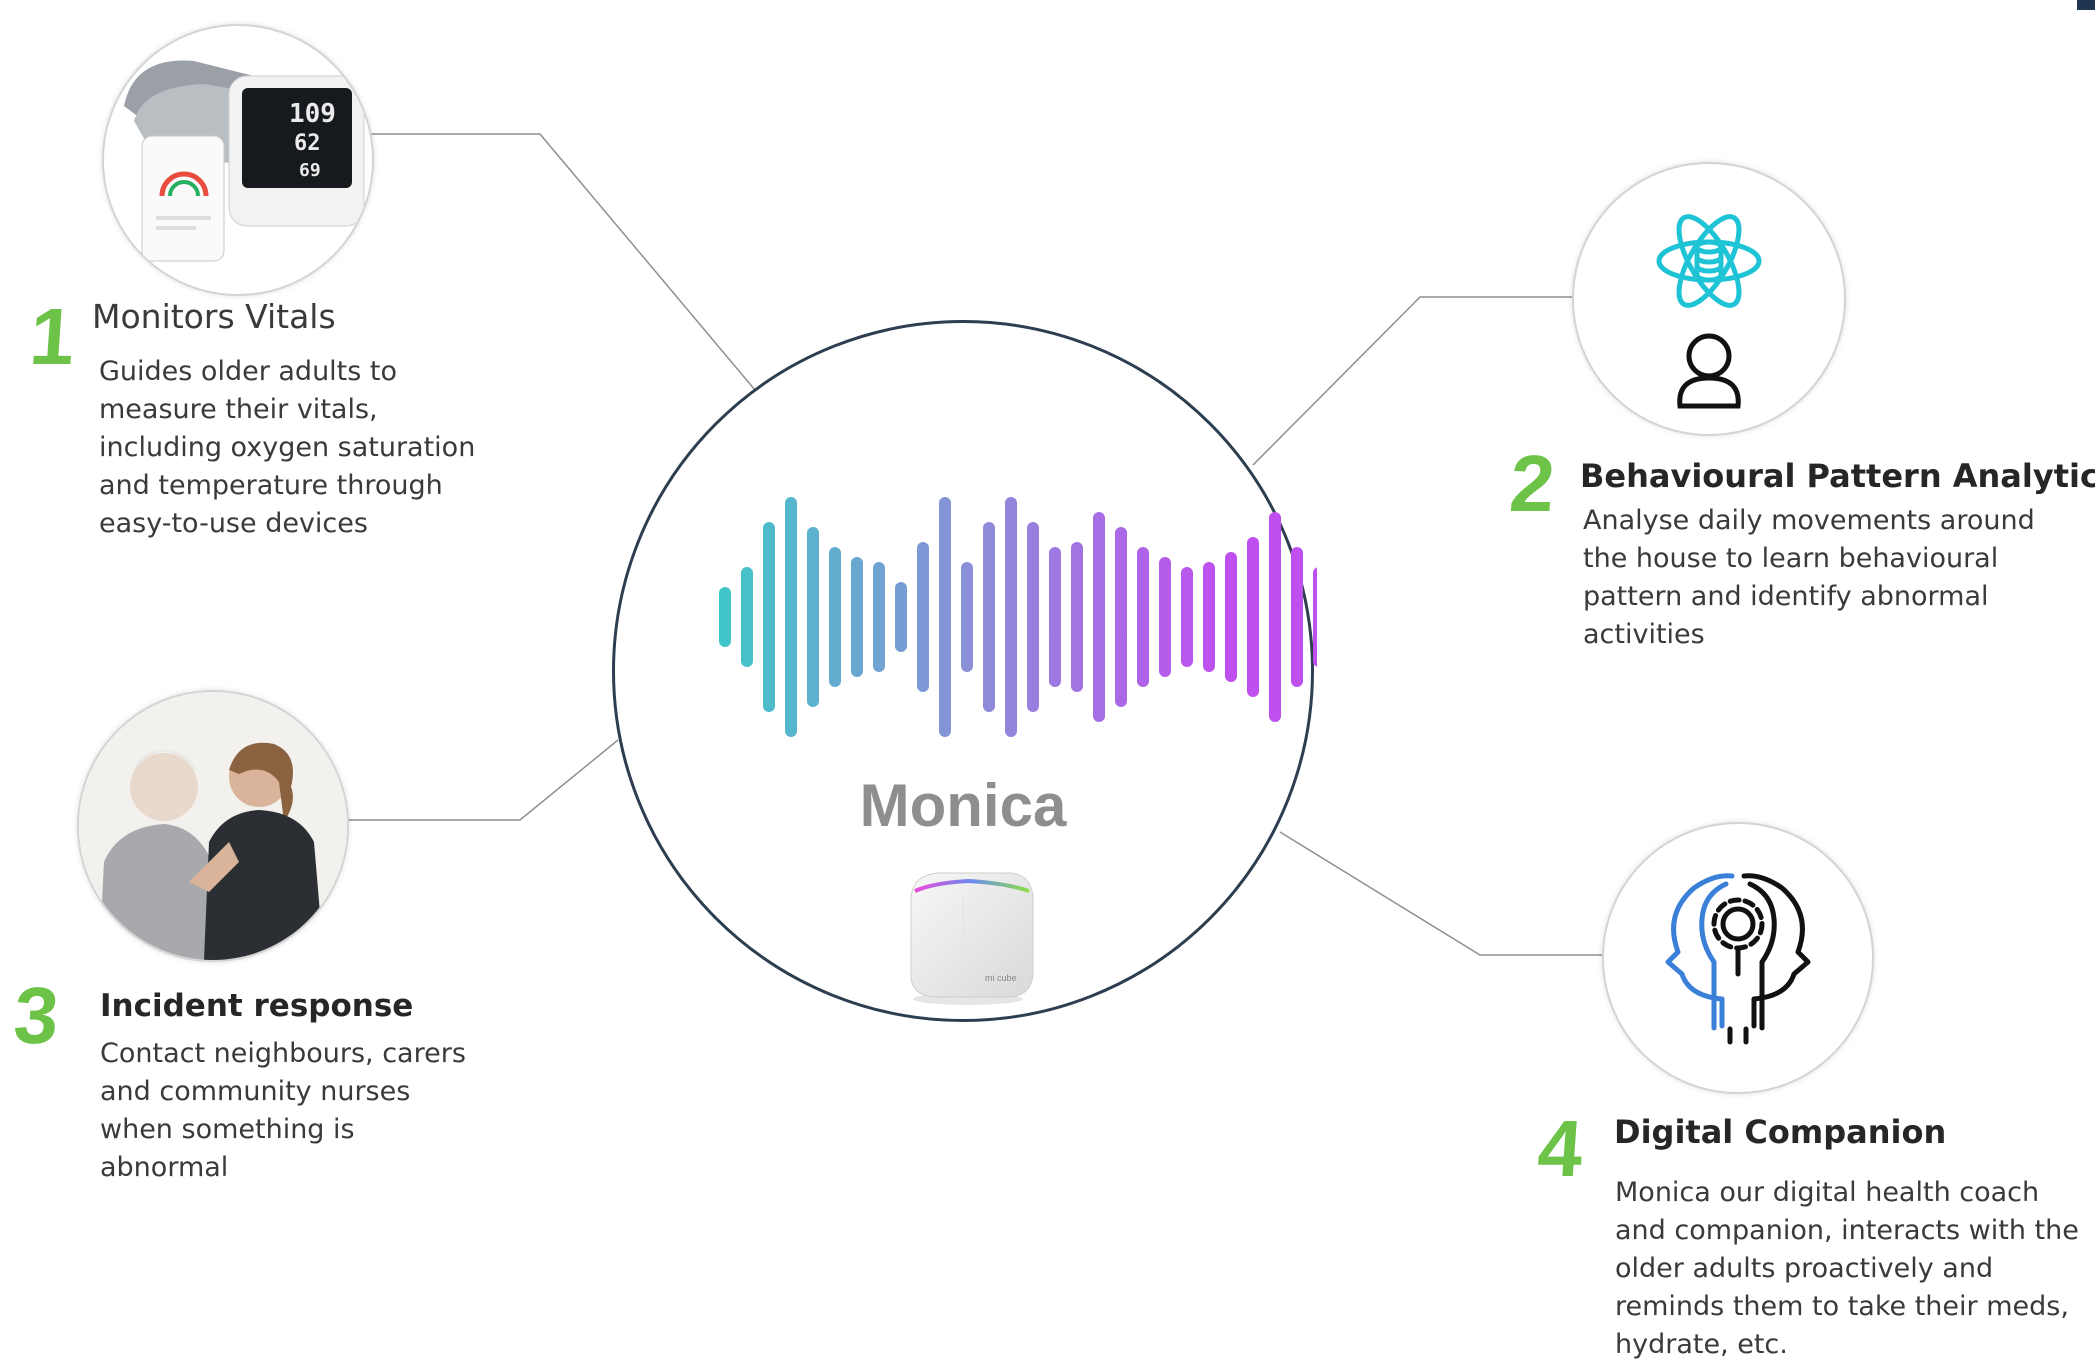 This screenshot has width=2095, height=1364. Describe the element at coordinates (310, 170) in the screenshot. I see `display-pulse: 69` at that location.